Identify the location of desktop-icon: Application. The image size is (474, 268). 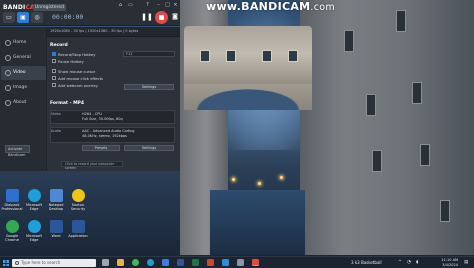
(78, 229).